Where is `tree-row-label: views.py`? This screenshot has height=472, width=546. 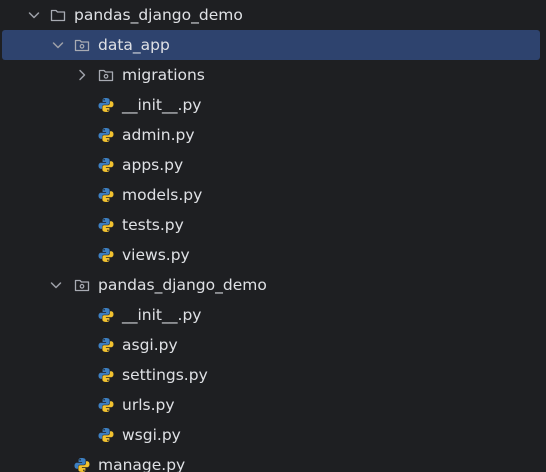 tree-row-label: views.py is located at coordinates (156, 255).